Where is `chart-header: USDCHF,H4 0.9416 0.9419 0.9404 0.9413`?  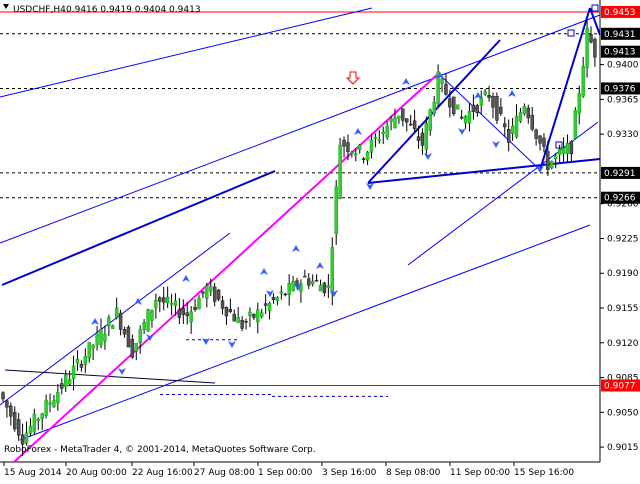
chart-header: USDCHF,H4 0.9416 0.9419 0.9404 0.9413 is located at coordinates (102, 9).